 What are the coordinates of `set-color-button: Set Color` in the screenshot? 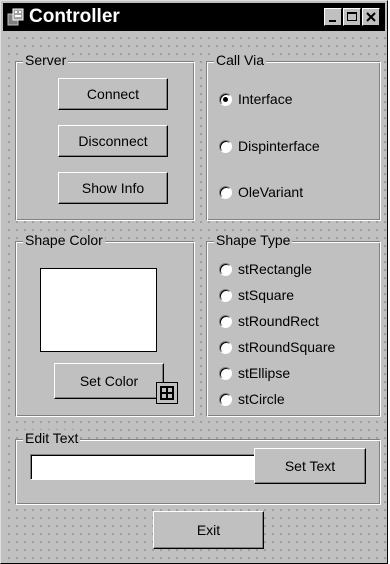 It's located at (109, 381).